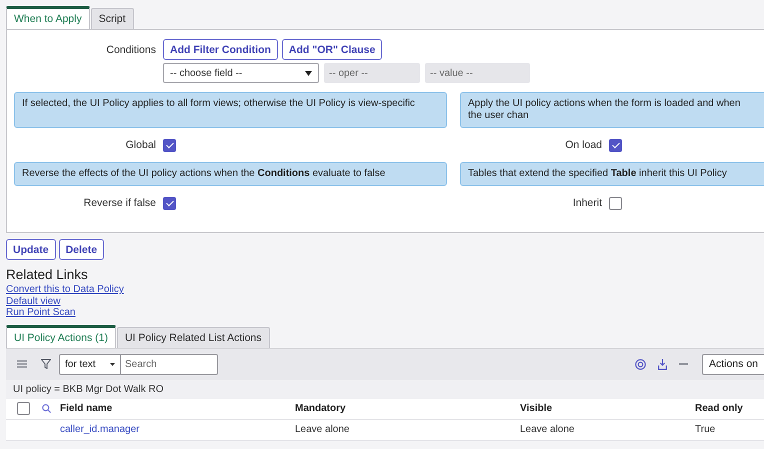 This screenshot has width=764, height=449. Describe the element at coordinates (177, 408) in the screenshot. I see `column-header: Field name` at that location.